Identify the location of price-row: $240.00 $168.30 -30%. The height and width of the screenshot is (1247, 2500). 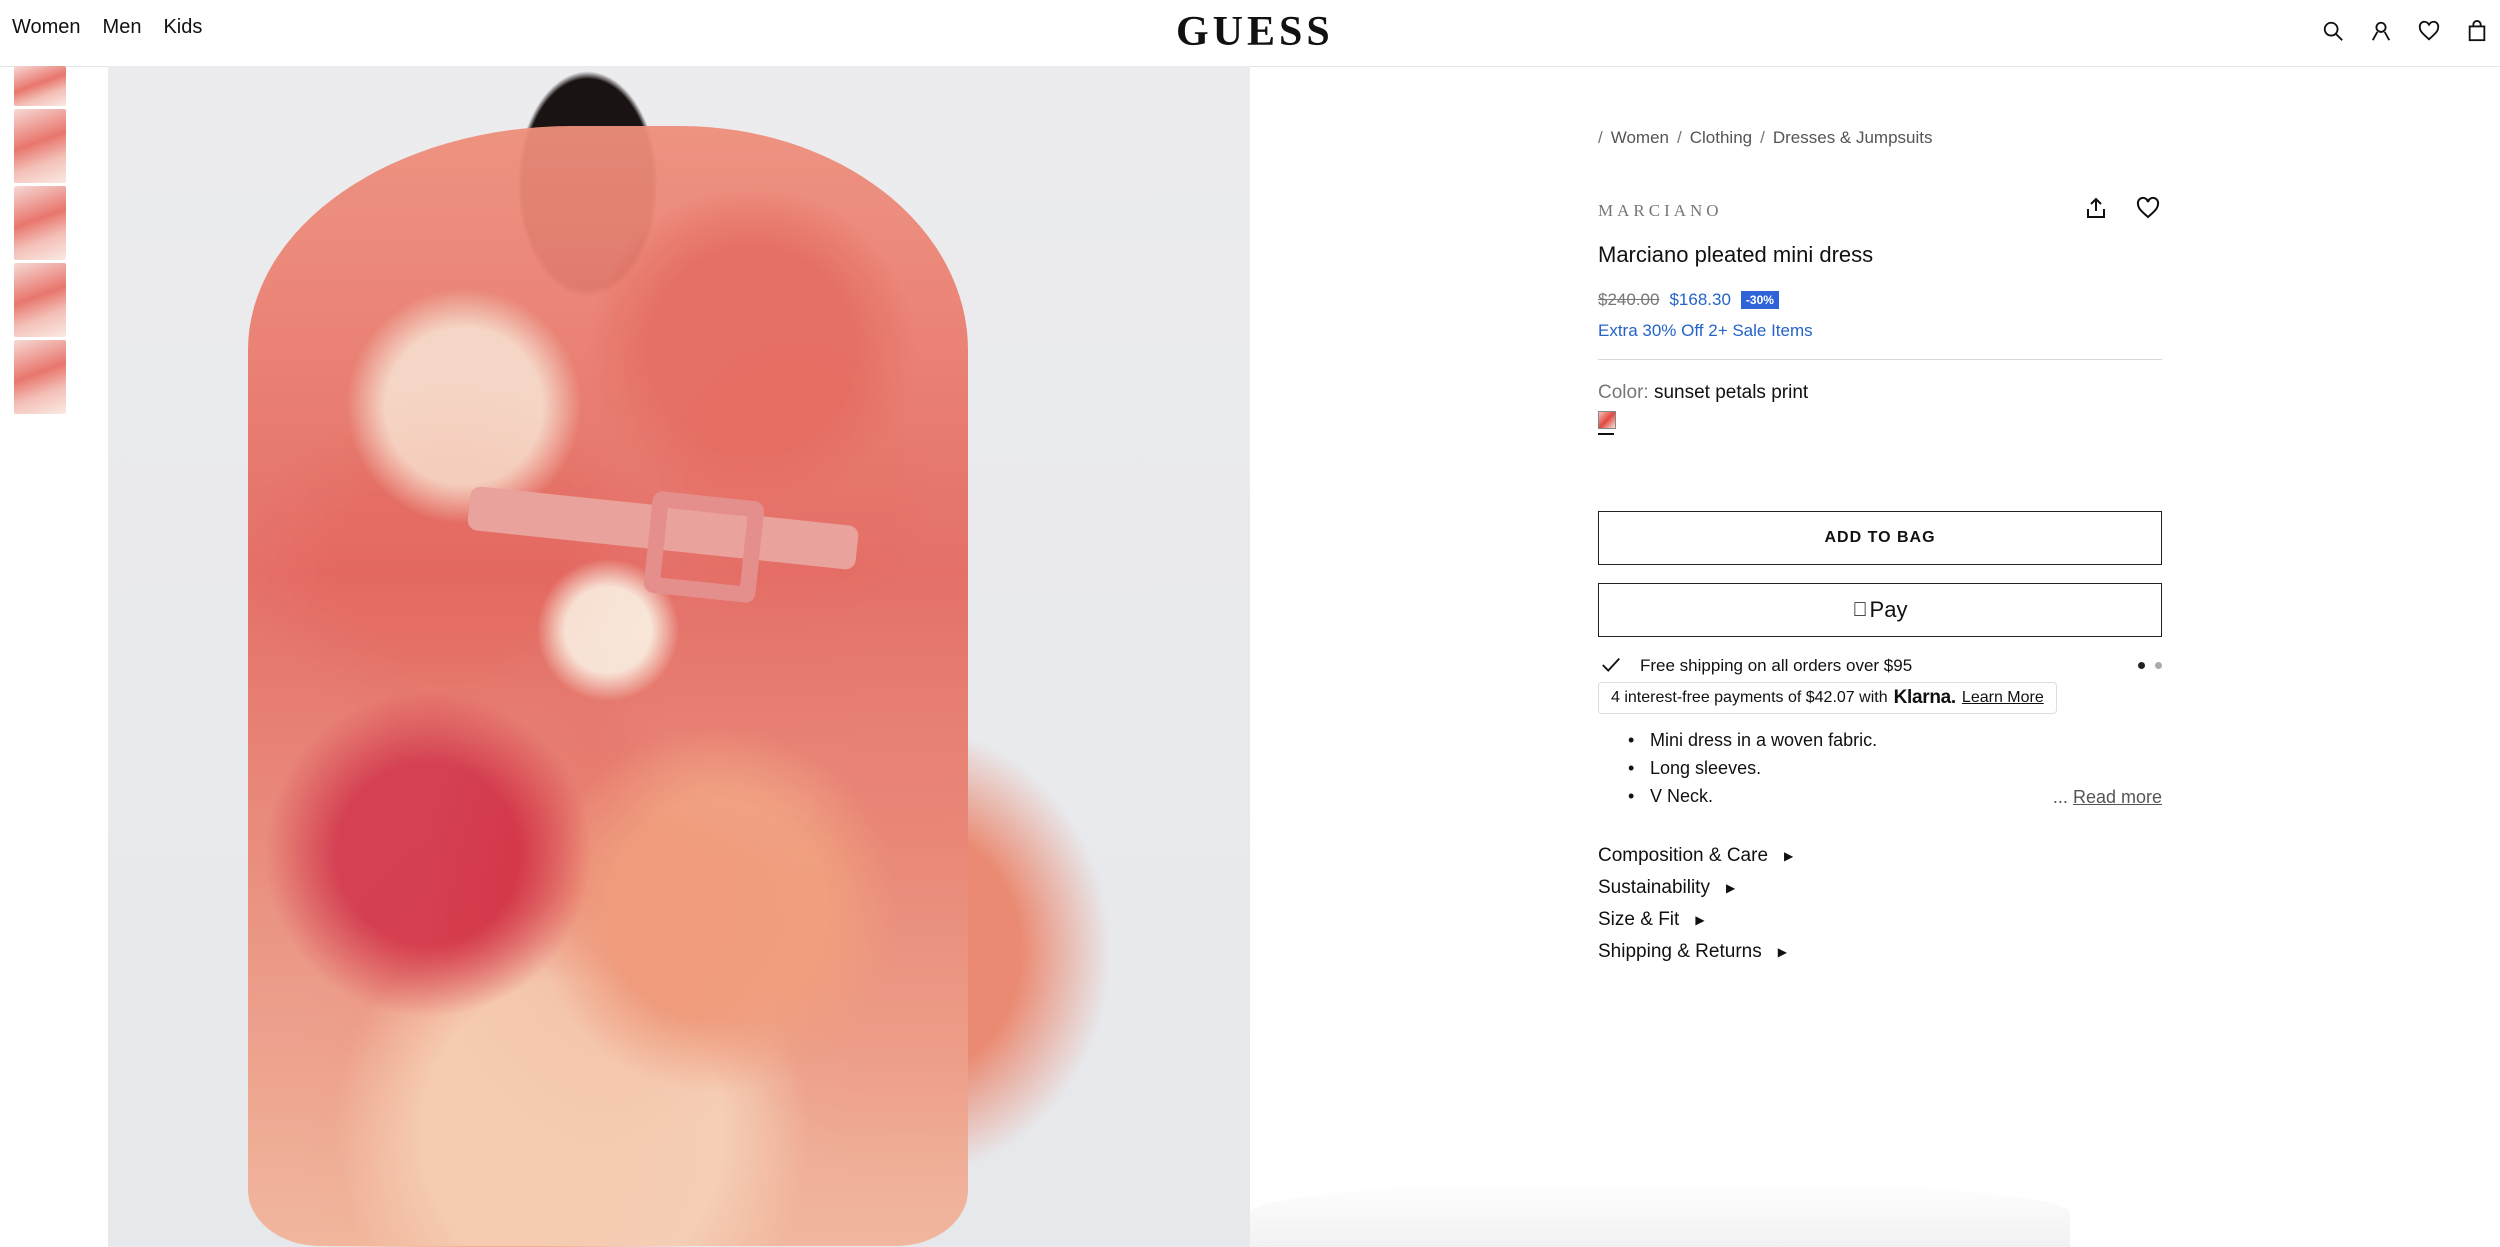
(1688, 300).